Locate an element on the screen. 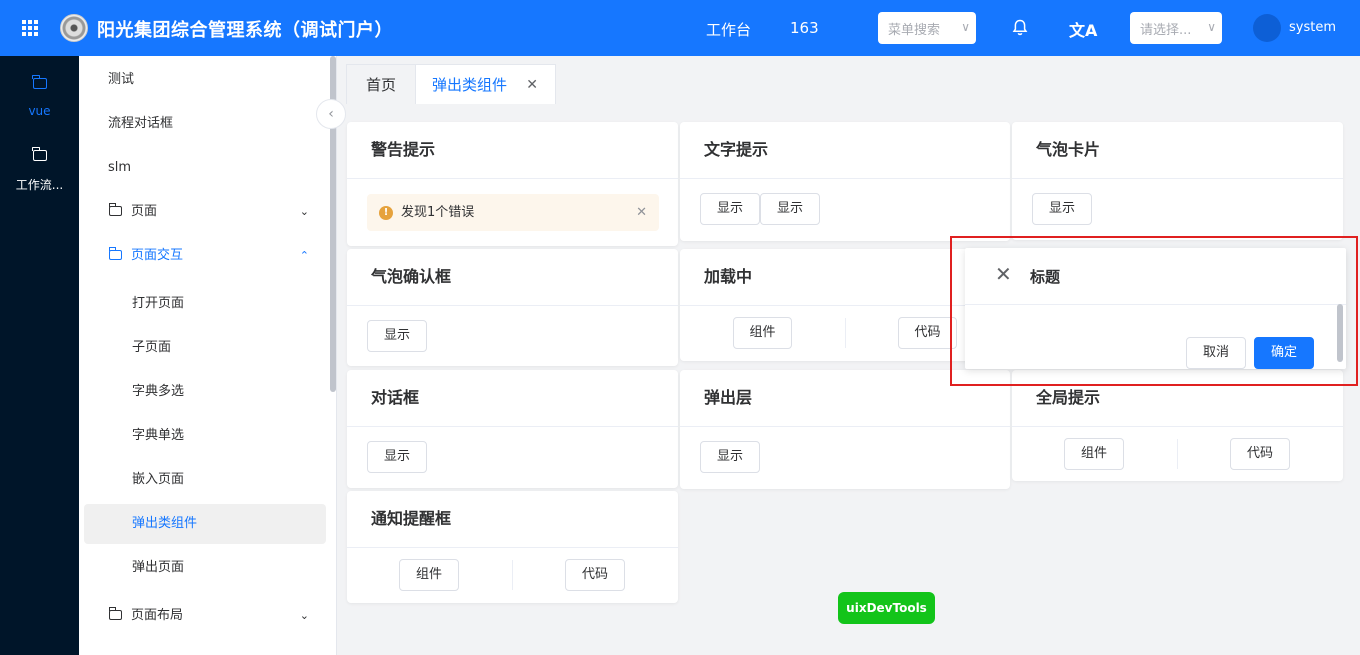  workbench-link: 工作台 is located at coordinates (728, 29).